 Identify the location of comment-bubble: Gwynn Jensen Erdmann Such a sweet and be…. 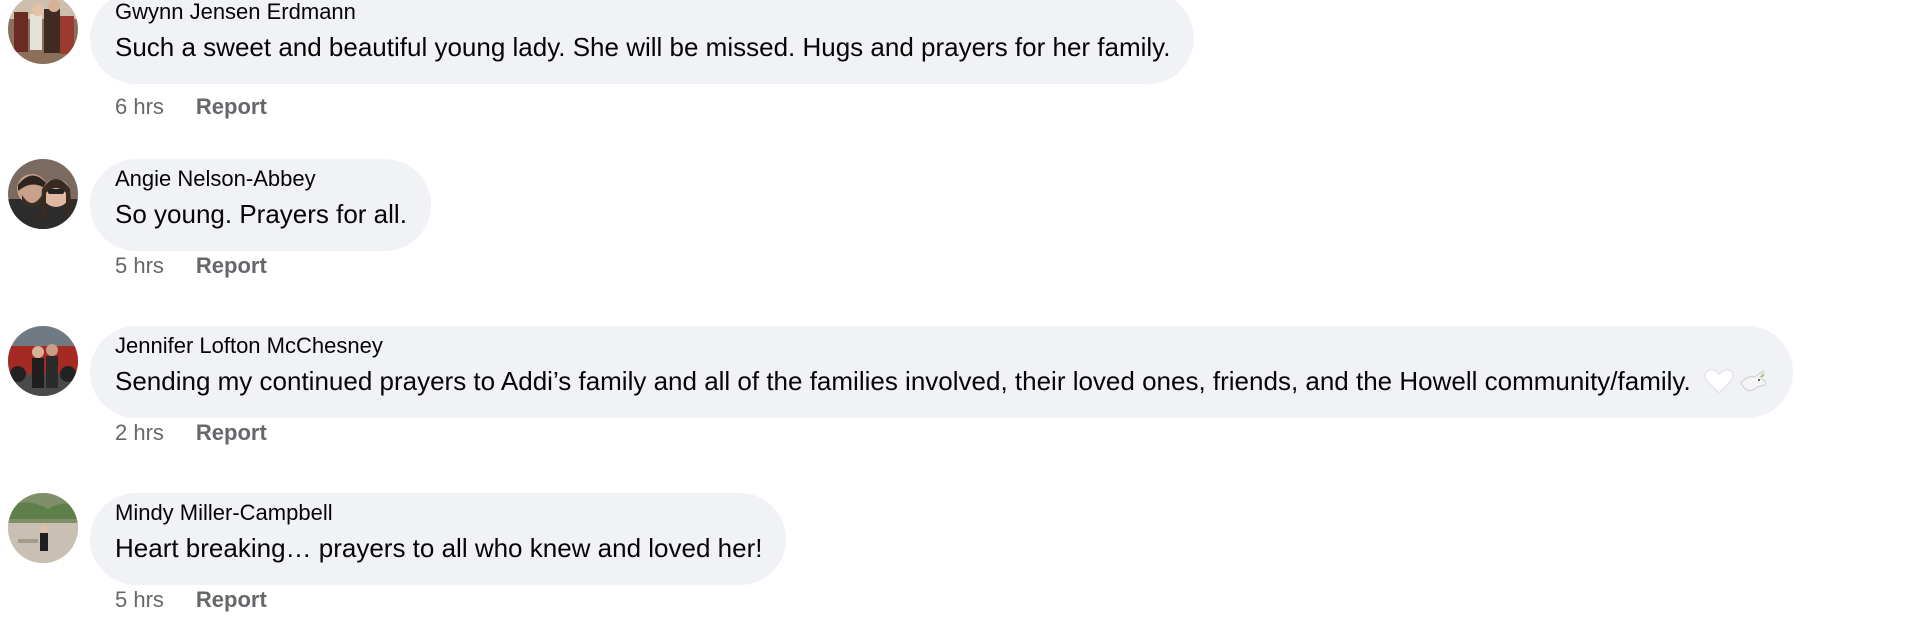
(642, 42).